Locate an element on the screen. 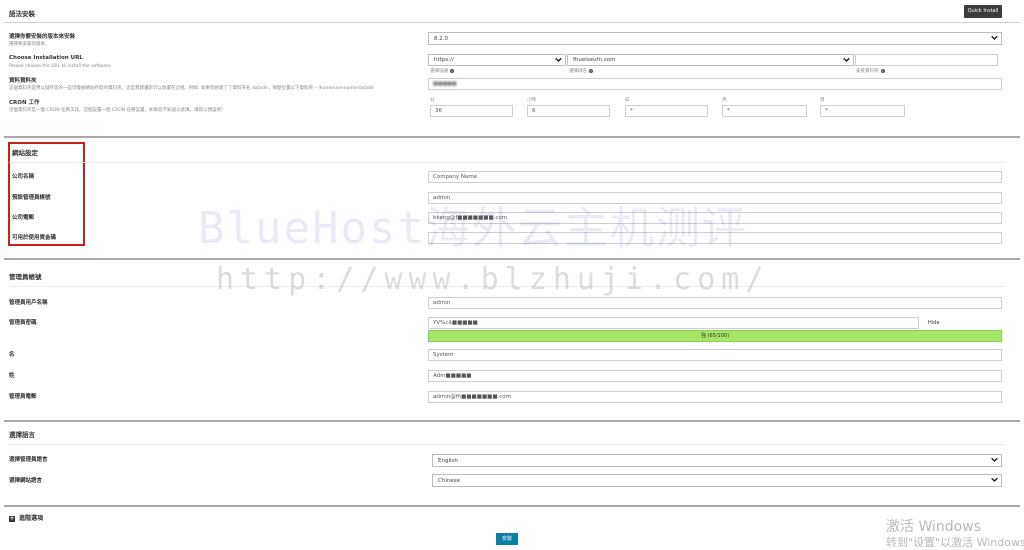 Image resolution: width=1024 pixels, height=550 pixels. domain-hint: 選擇域名 i is located at coordinates (581, 71).